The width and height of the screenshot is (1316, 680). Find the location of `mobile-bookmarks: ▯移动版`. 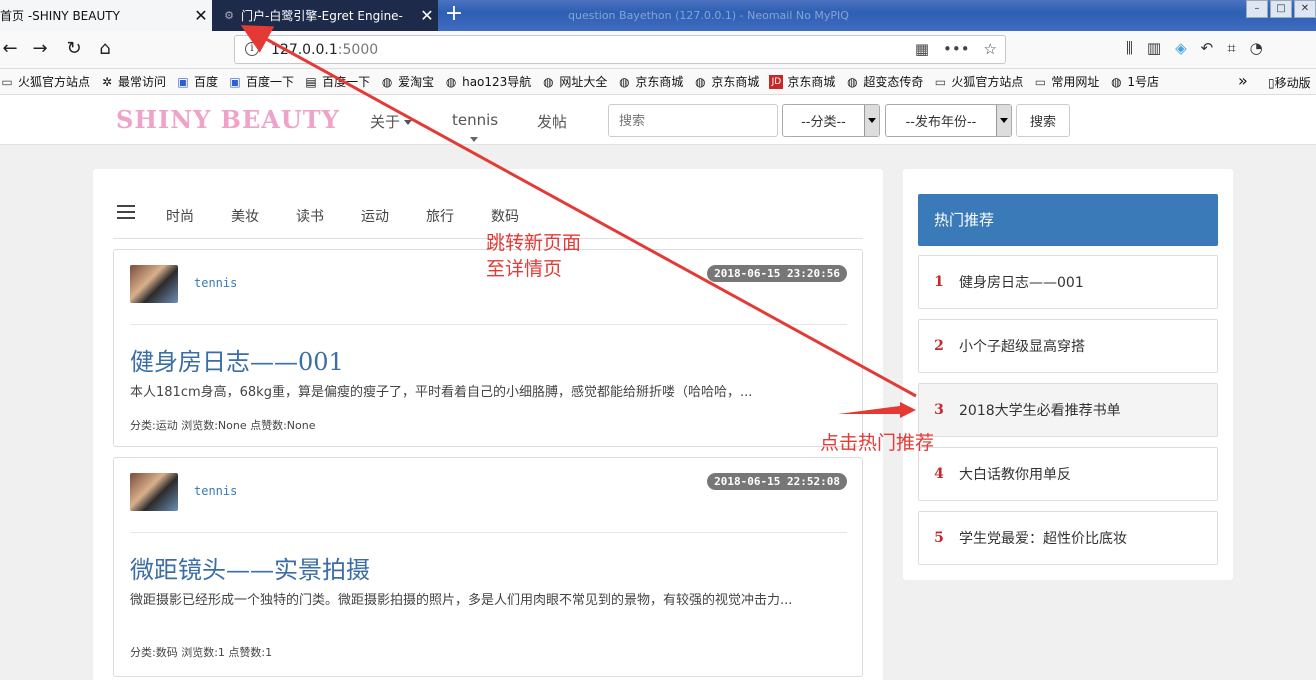

mobile-bookmarks: ▯移动版 is located at coordinates (1289, 82).